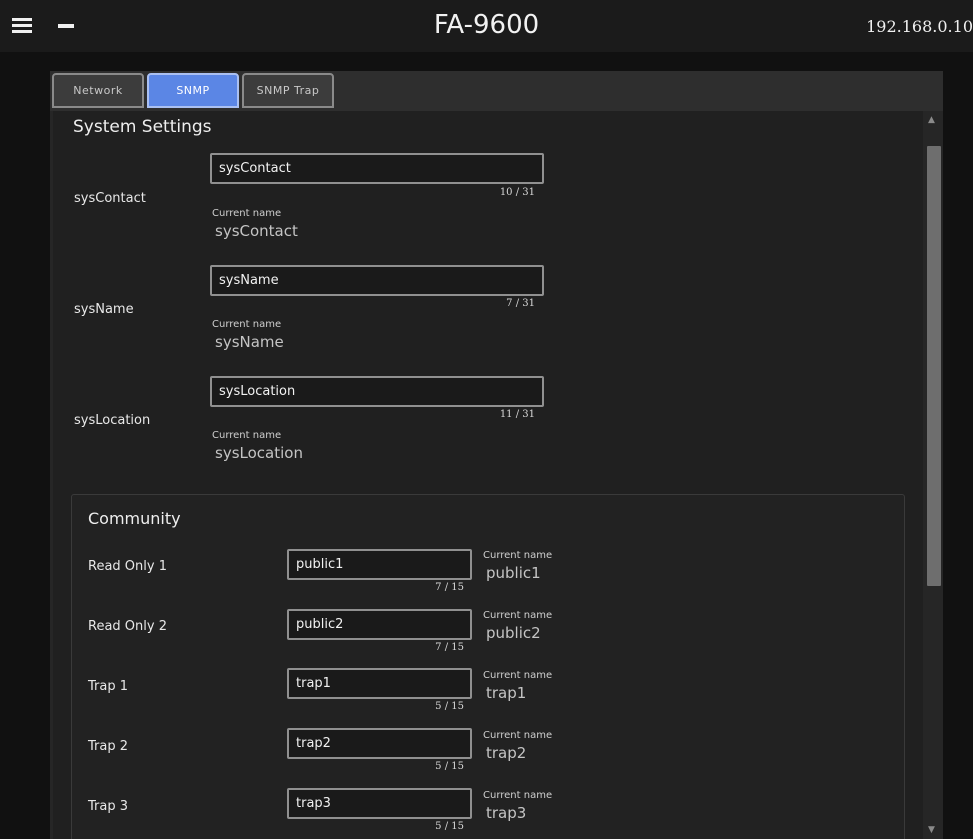  Describe the element at coordinates (506, 813) in the screenshot. I see `trap-3-current-value: trap3` at that location.